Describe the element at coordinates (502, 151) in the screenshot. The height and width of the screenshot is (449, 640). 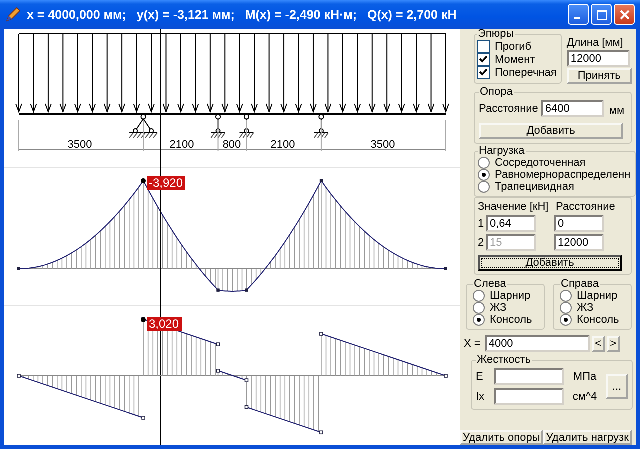
I see `group-title: Нагрузка` at that location.